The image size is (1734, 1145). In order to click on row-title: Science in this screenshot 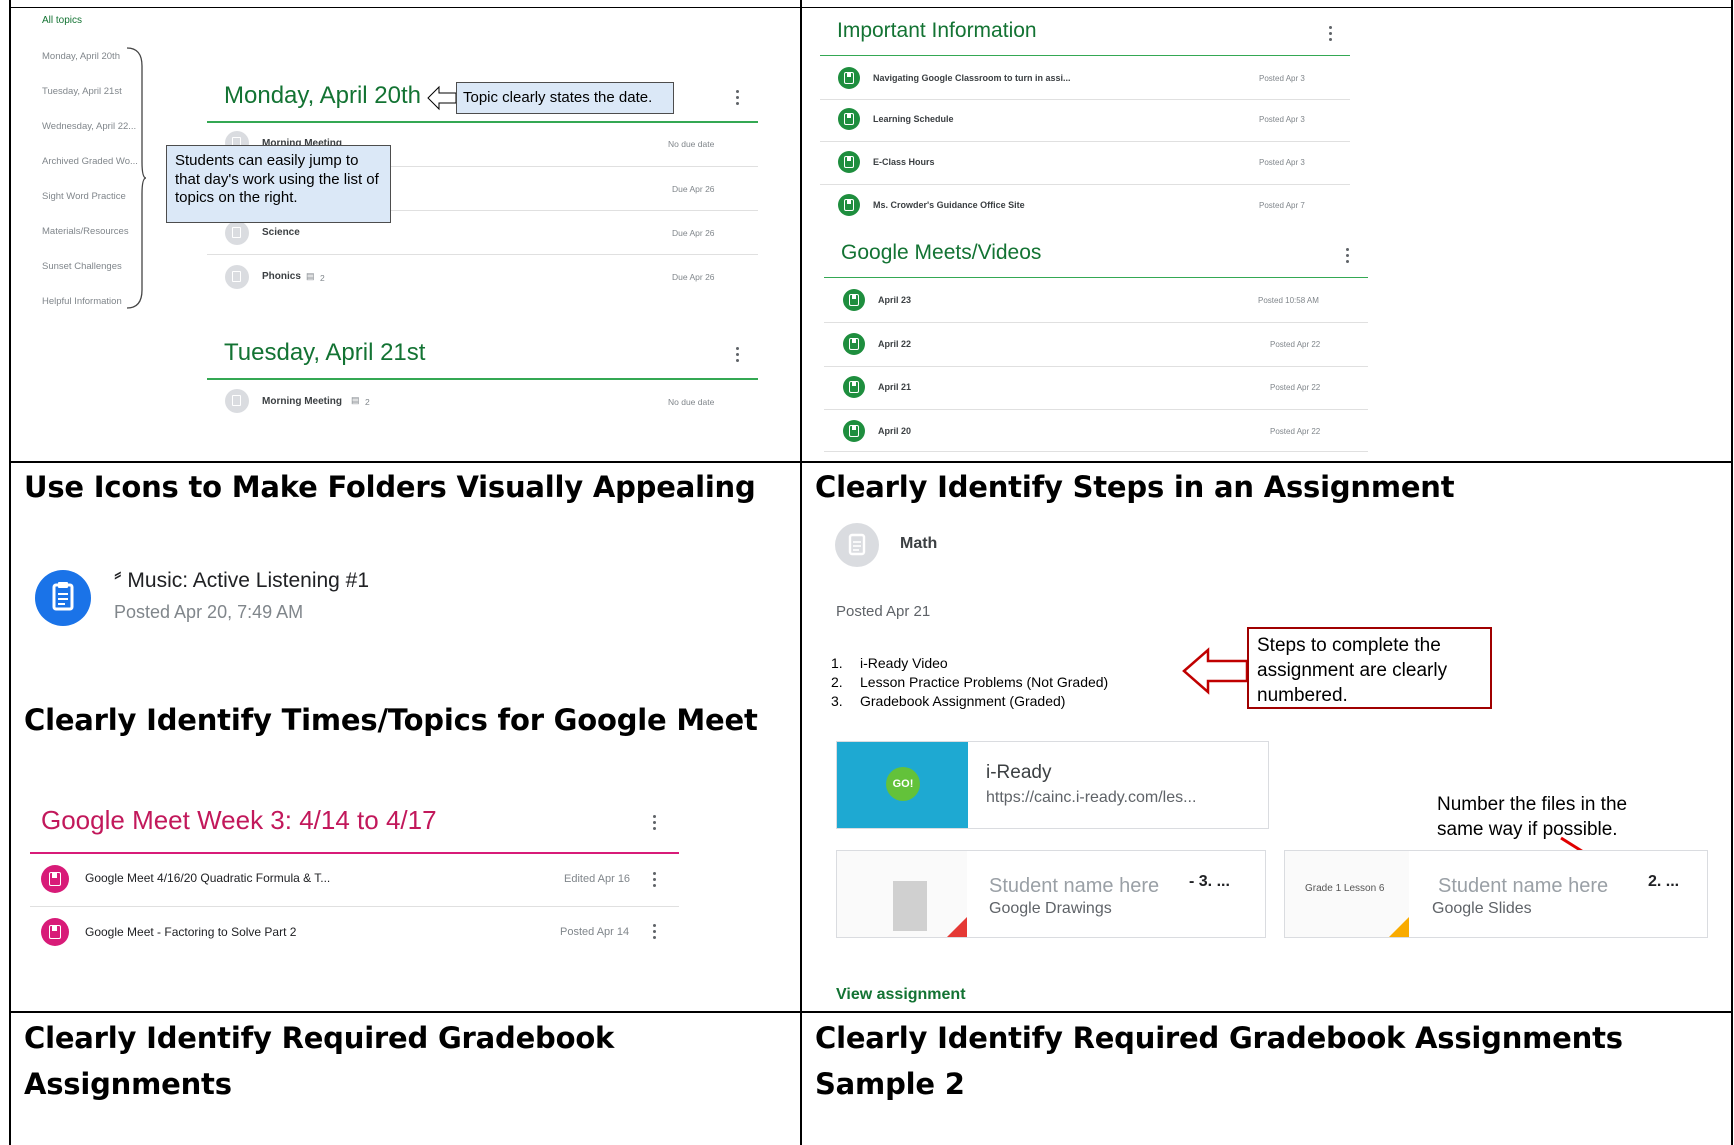, I will do `click(281, 232)`.